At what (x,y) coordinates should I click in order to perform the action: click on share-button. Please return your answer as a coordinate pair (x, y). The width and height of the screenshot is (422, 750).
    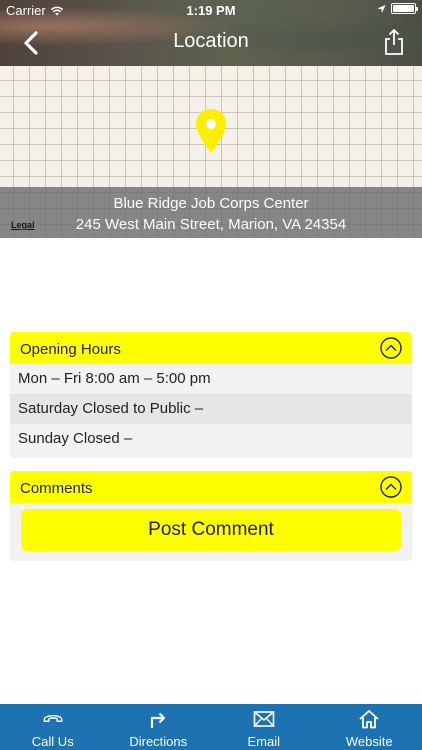
    Looking at the image, I should click on (394, 42).